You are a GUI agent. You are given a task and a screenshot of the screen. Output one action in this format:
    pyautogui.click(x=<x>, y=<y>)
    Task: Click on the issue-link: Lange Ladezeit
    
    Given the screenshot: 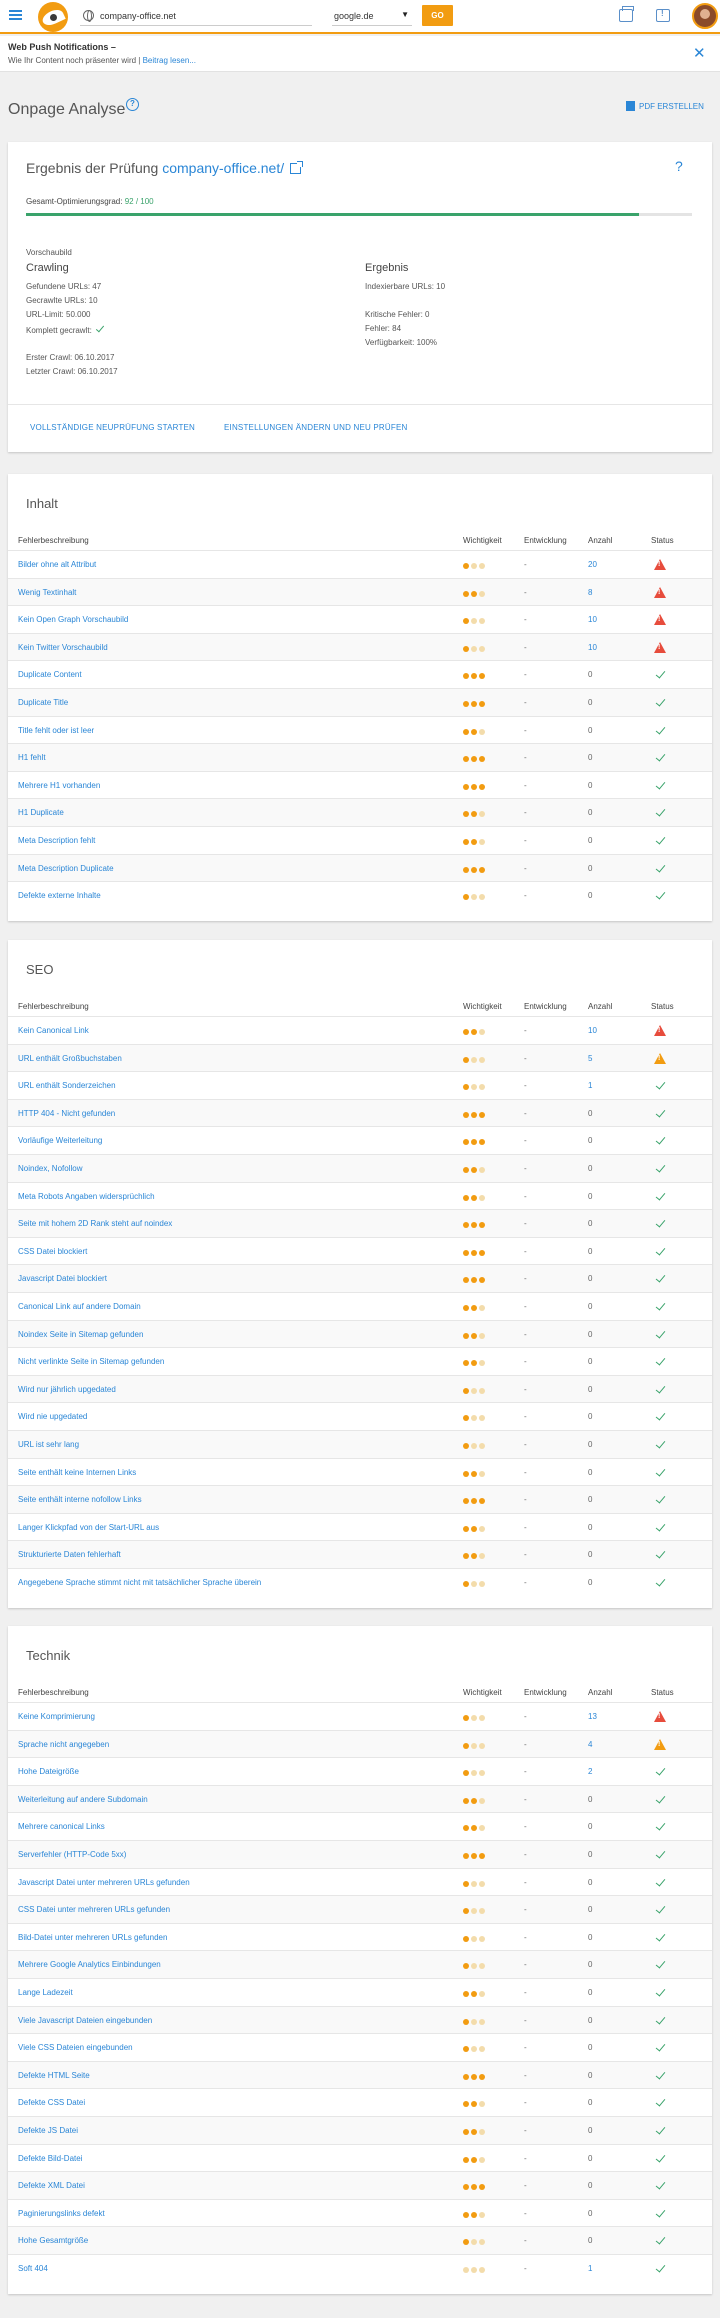 What is the action you would take?
    pyautogui.click(x=45, y=1992)
    